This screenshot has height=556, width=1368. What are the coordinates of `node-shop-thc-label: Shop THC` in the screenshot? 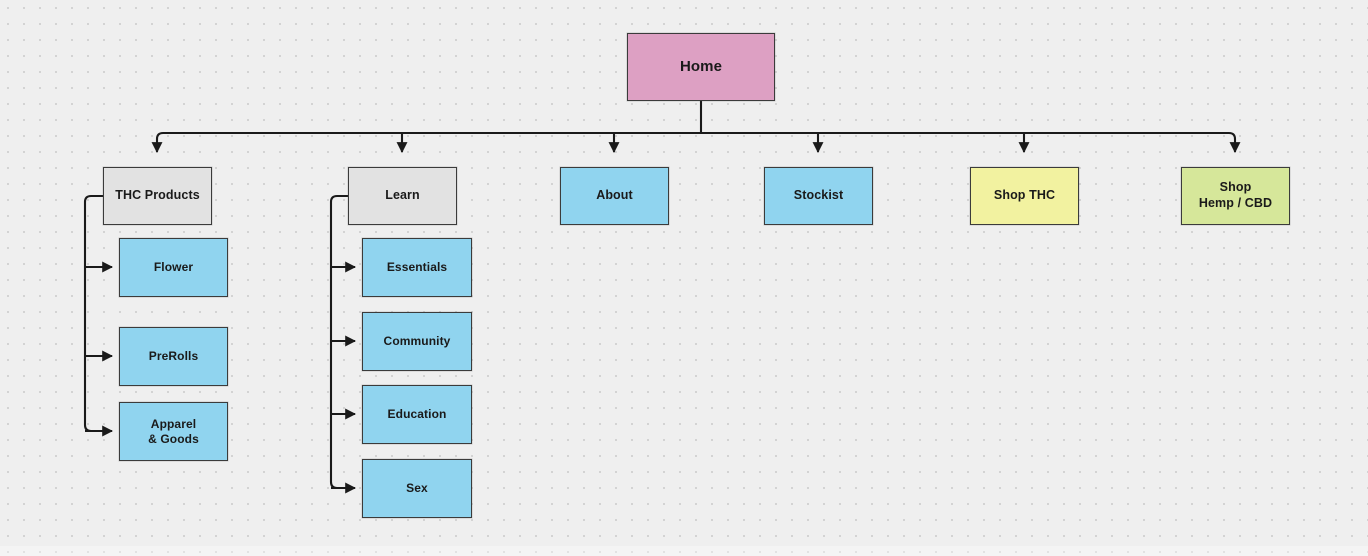 It's located at (1024, 195).